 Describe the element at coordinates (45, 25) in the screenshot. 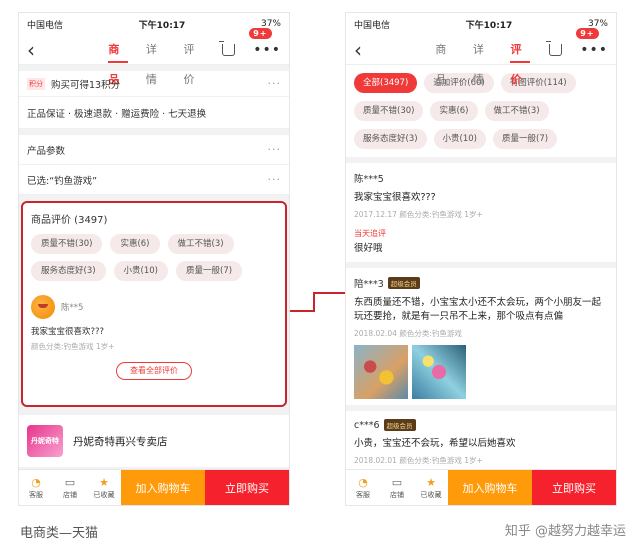

I see `carrier: 中国电信` at that location.